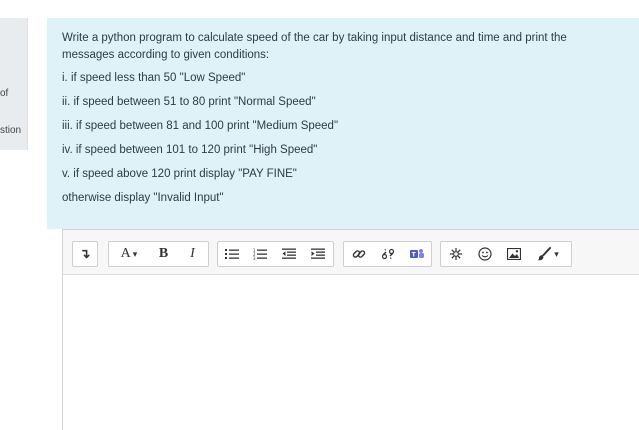  I want to click on condition-1: i. if speed less than 50 "Low Speed", so click(154, 78).